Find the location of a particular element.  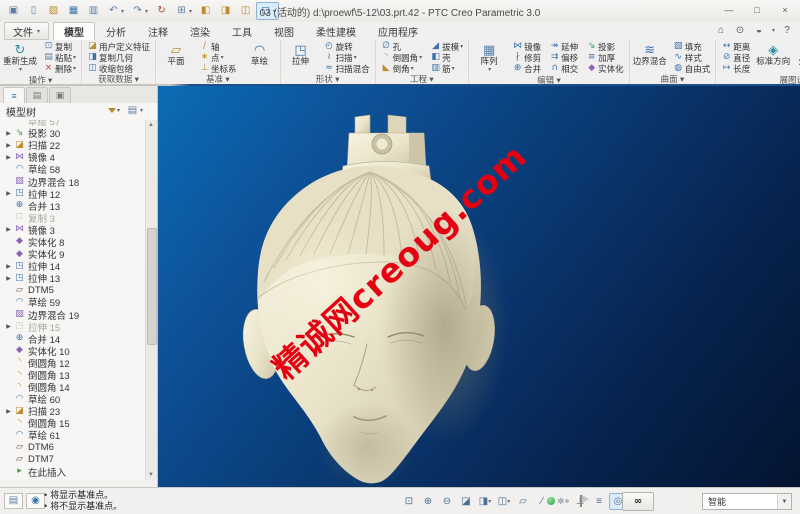

view-window-3-icon: ◫ is located at coordinates (245, 11).